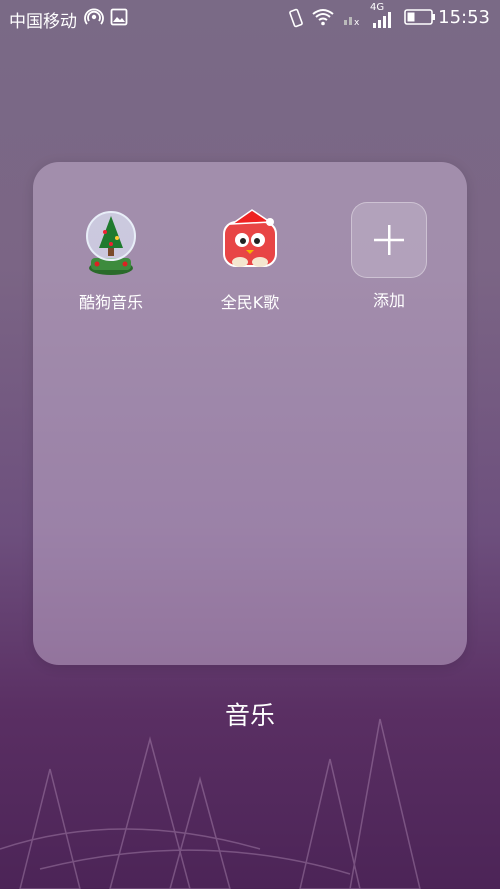  I want to click on folder-title: 音乐, so click(250, 714).